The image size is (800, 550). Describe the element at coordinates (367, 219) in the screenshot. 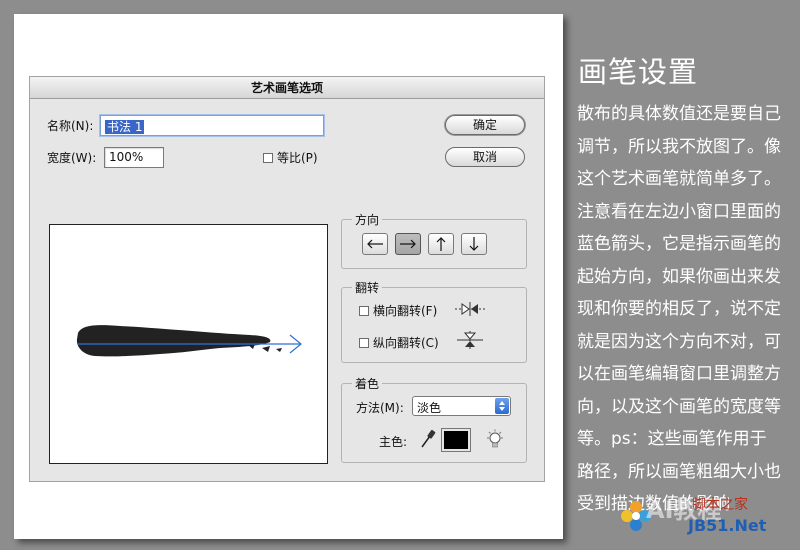

I see `direction-legend: 方向` at that location.